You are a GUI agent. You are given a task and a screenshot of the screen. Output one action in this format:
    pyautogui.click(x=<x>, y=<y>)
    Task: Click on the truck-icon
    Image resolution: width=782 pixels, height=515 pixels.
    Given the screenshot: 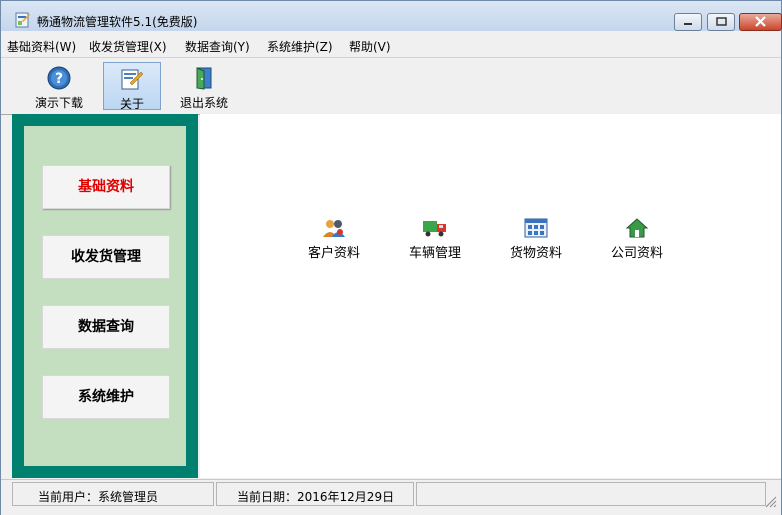 What is the action you would take?
    pyautogui.click(x=434, y=229)
    